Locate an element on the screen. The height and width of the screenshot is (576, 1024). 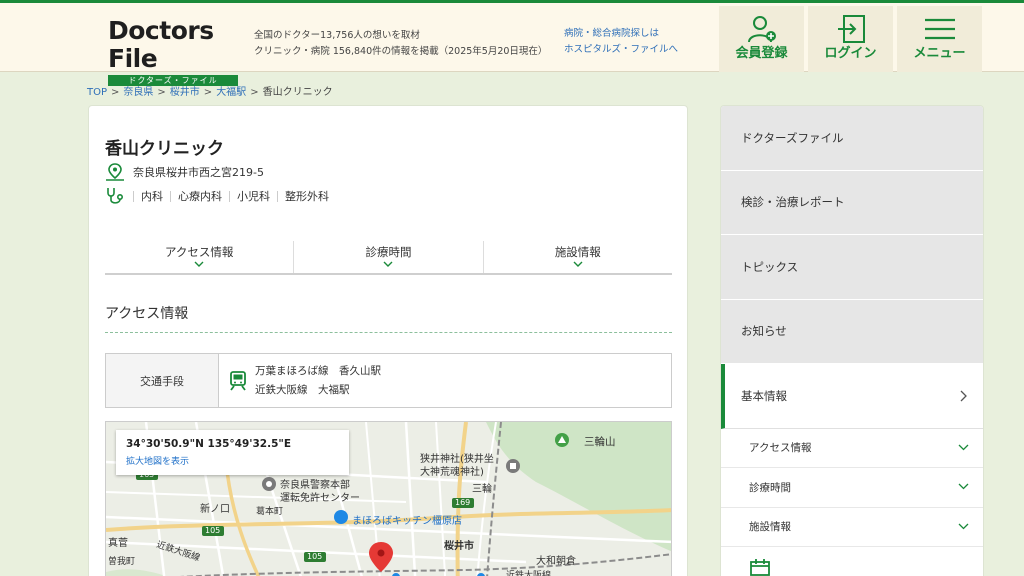
map-label-soga: 曽我町 is located at coordinates (122, 562).